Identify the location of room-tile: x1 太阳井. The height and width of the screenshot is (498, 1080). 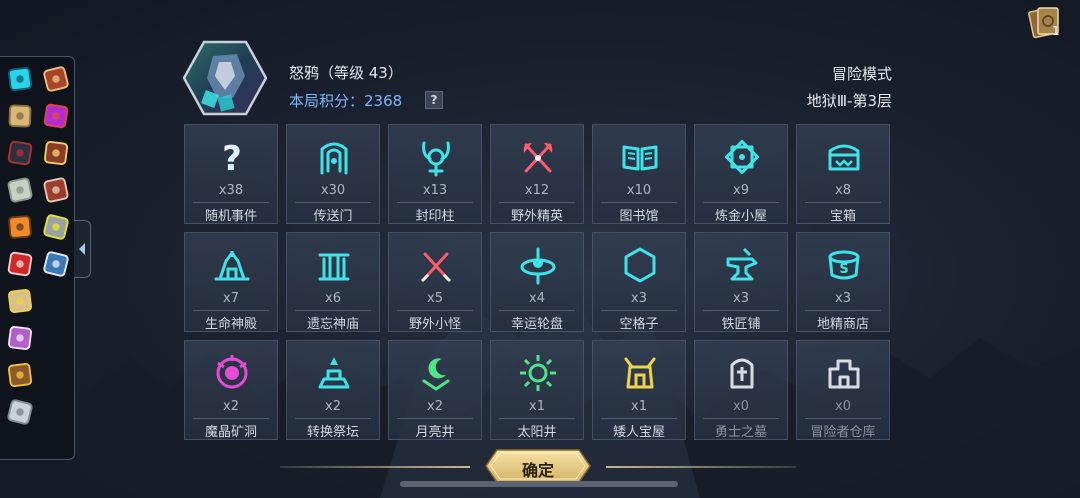
(537, 390).